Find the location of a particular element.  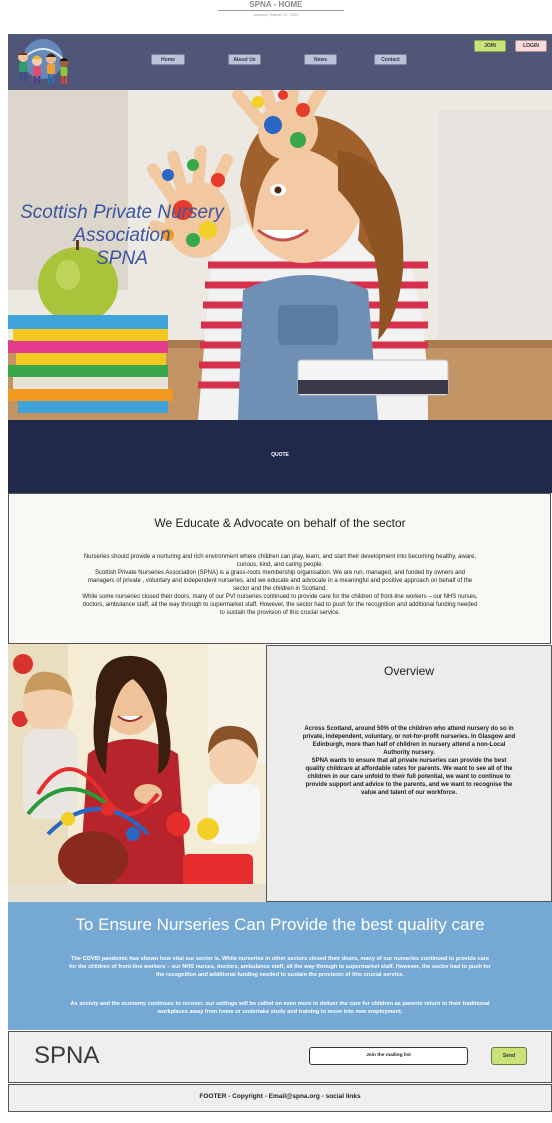

title-underline is located at coordinates (281, 10).